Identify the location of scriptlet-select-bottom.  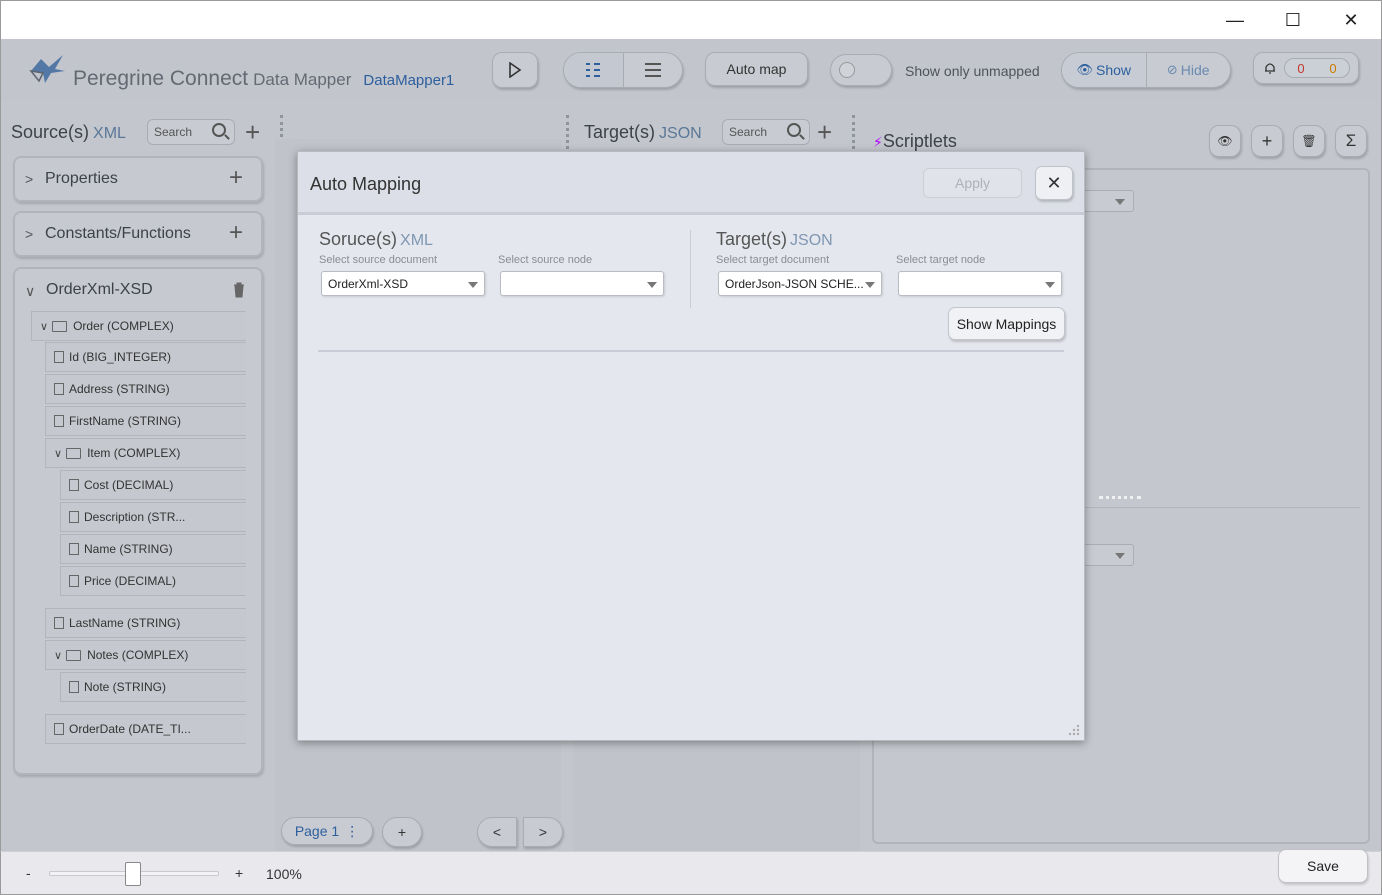
(1108, 555).